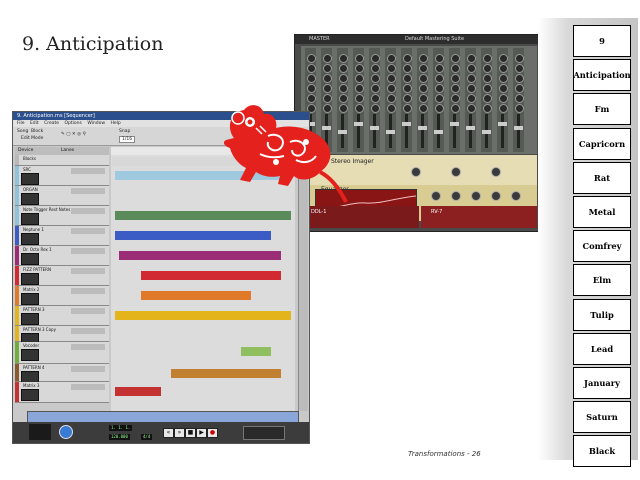  What do you see at coordinates (62, 353) in the screenshot?
I see `track-row: Vocoder` at bounding box center [62, 353].